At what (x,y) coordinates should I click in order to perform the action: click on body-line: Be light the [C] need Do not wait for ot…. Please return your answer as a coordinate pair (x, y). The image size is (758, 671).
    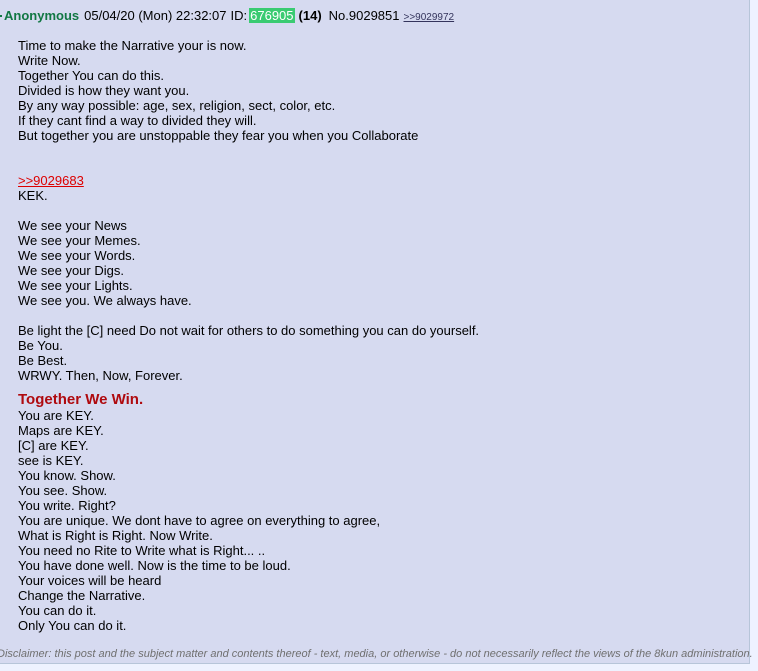
    Looking at the image, I should click on (249, 330).